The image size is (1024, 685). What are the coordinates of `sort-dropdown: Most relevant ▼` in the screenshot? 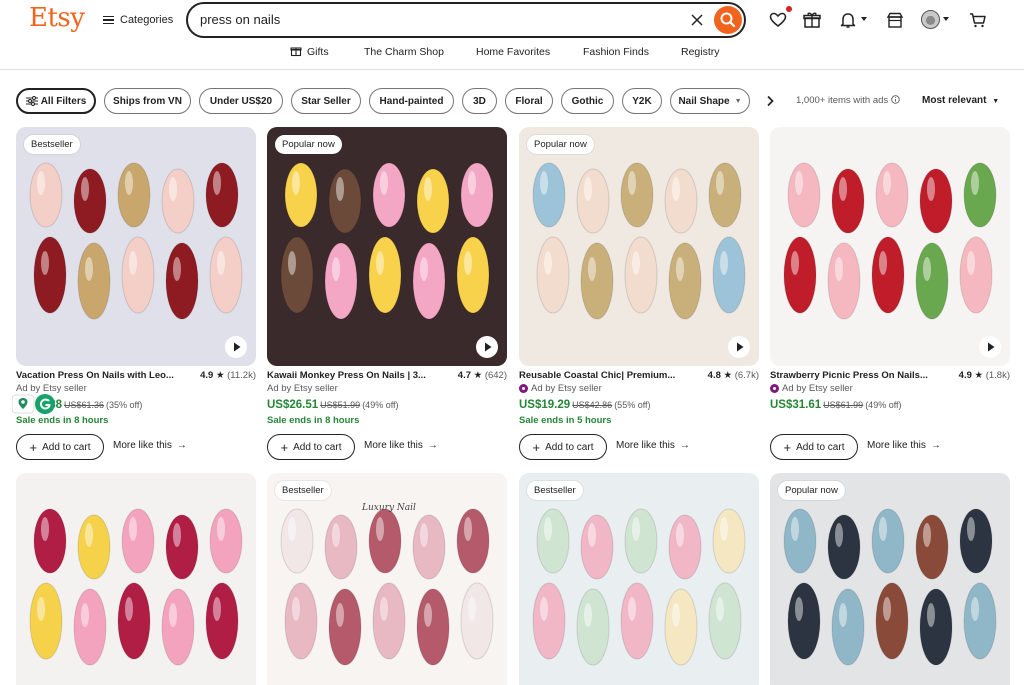 It's located at (960, 100).